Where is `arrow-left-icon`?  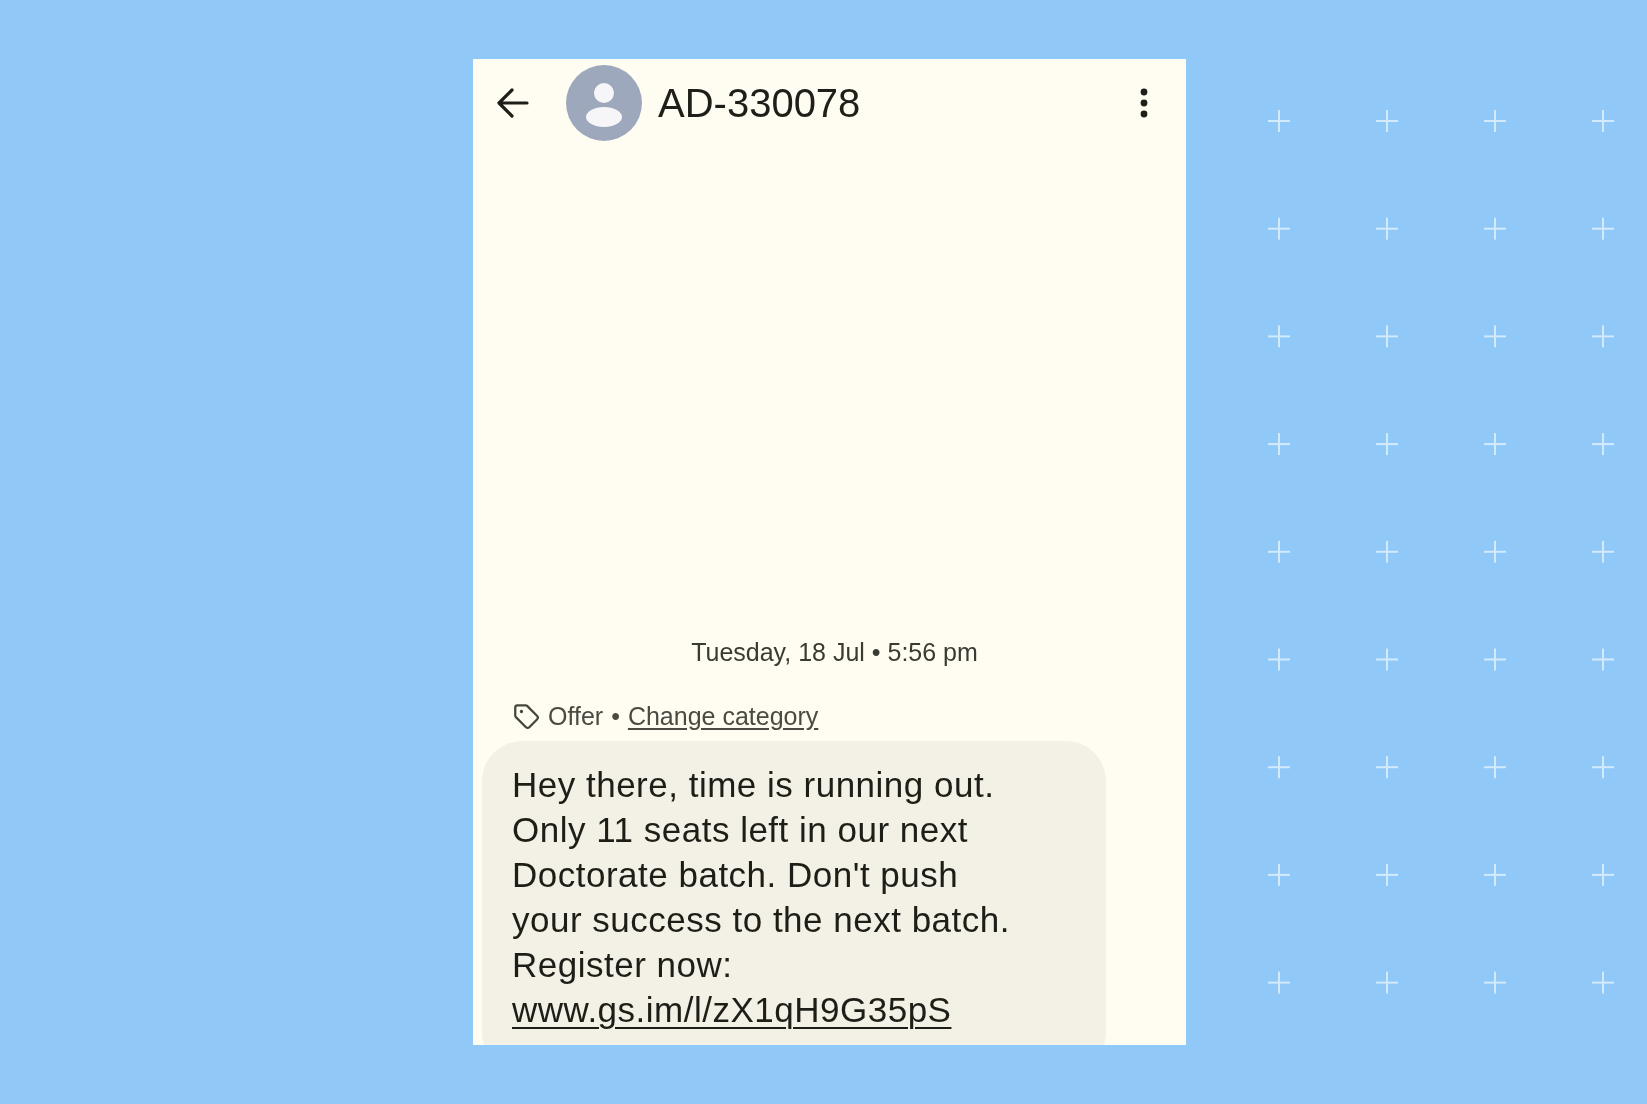 arrow-left-icon is located at coordinates (513, 103).